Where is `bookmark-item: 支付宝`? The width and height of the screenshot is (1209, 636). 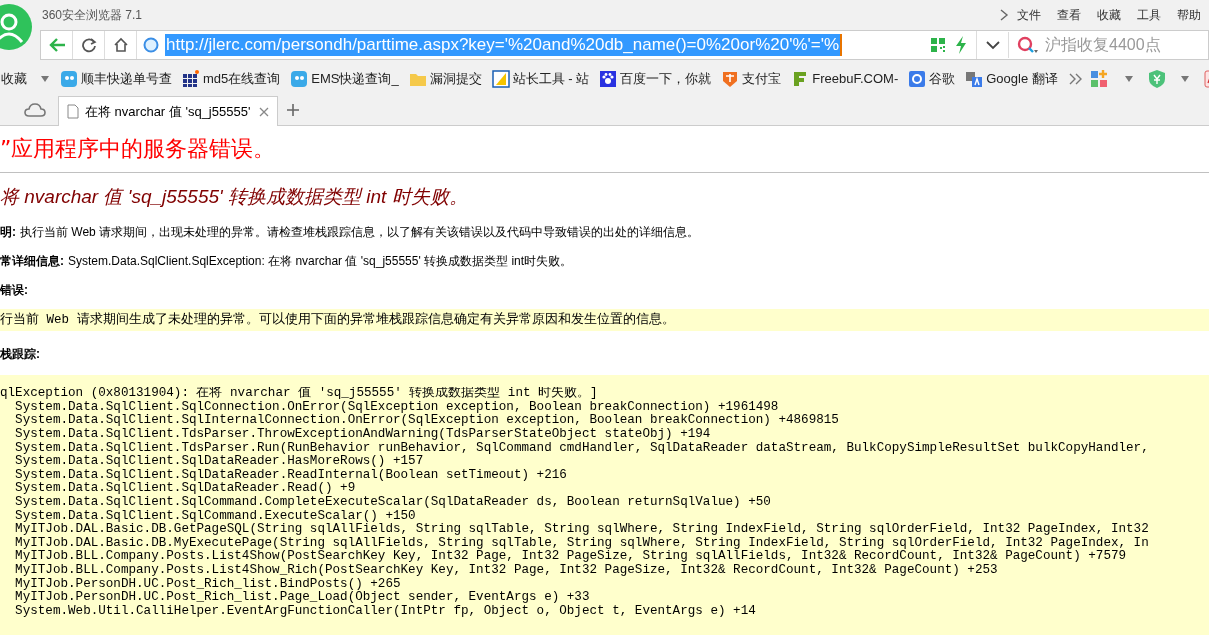
bookmark-item: 支付宝 is located at coordinates (751, 79).